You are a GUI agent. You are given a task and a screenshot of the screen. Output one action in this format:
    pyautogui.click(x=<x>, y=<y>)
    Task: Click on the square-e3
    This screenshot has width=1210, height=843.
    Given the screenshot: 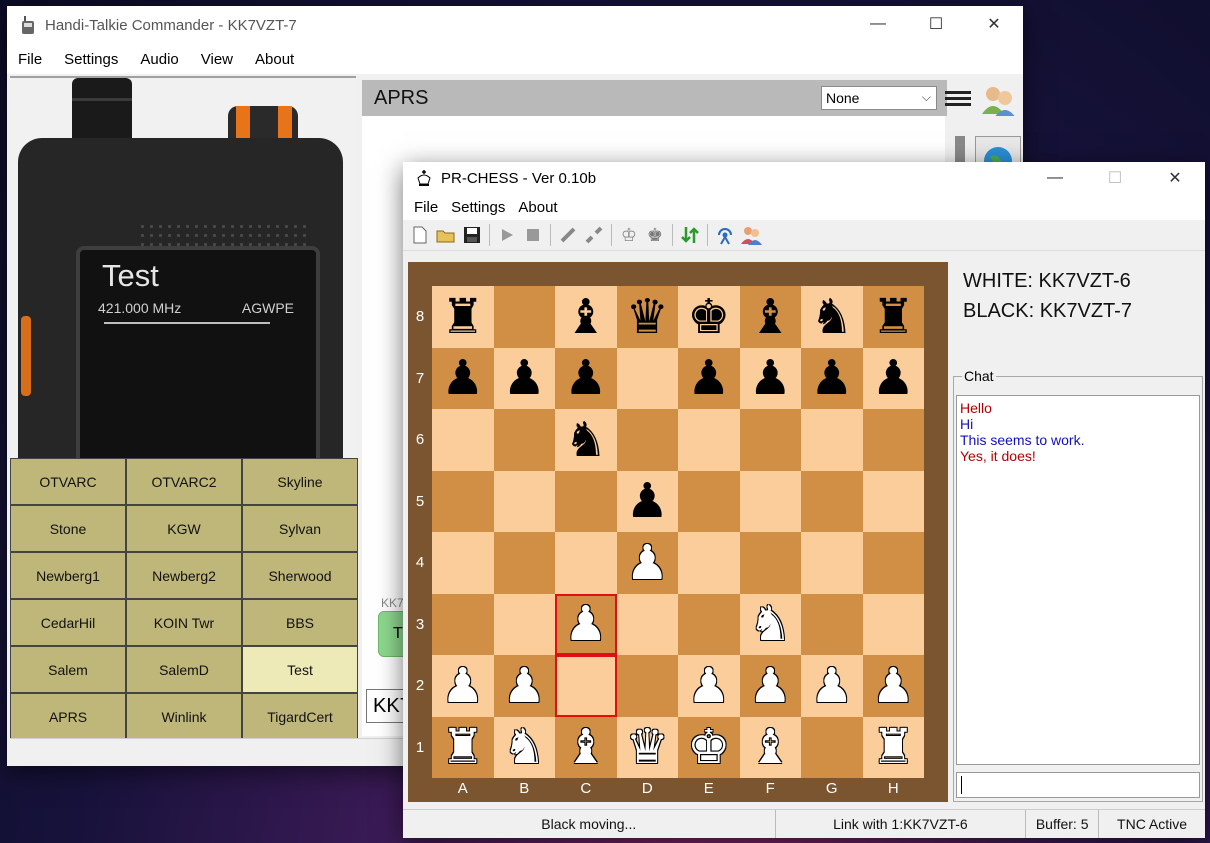 What is the action you would take?
    pyautogui.click(x=709, y=624)
    